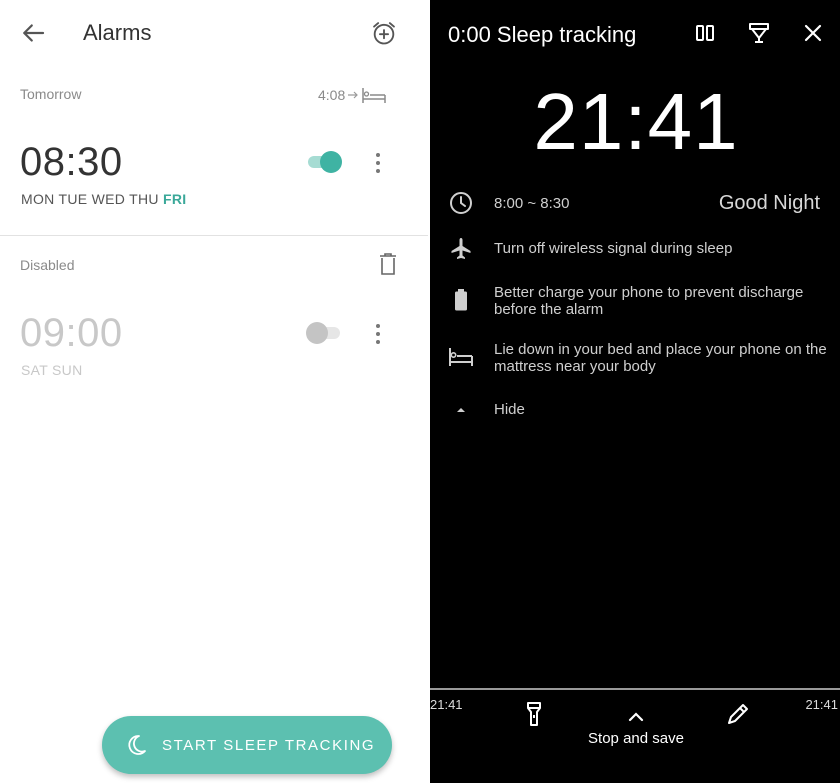  What do you see at coordinates (738, 714) in the screenshot?
I see `pencil-icon` at bounding box center [738, 714].